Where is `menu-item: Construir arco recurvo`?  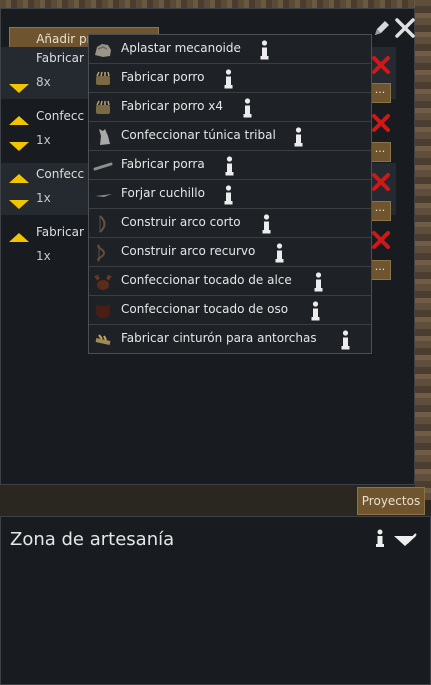
menu-item: Construir arco recurvo is located at coordinates (230, 252).